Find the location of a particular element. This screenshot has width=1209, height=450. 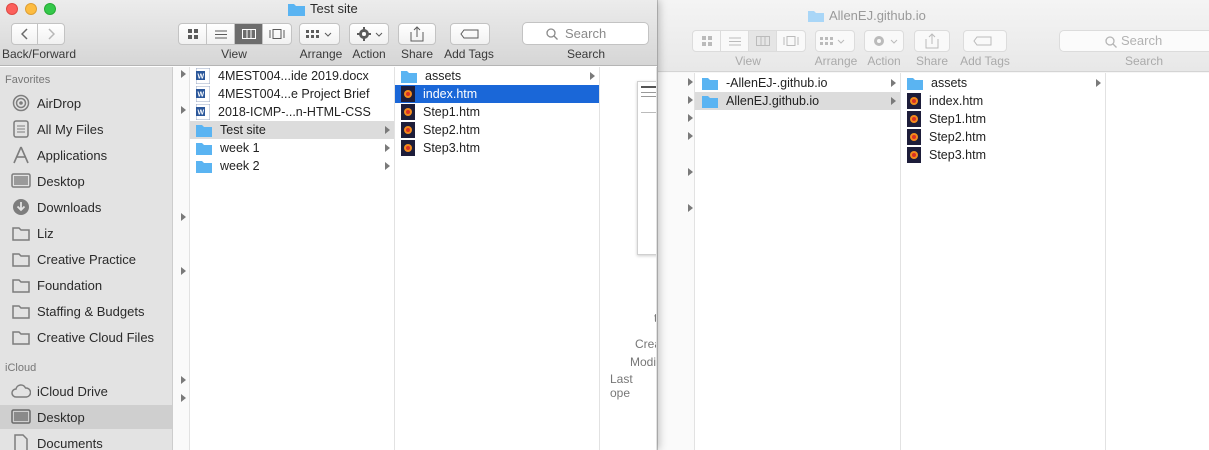

sidebar-item-applications: Applications is located at coordinates (86, 155).